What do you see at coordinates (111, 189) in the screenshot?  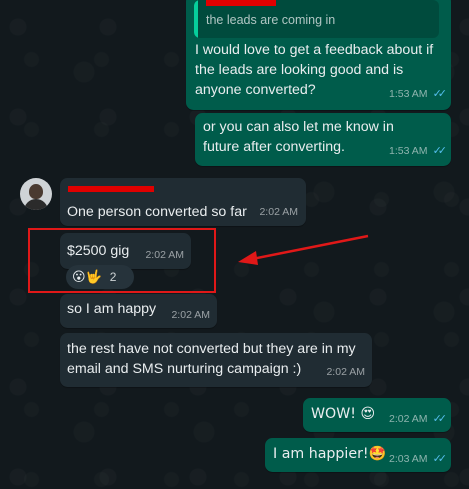 I see `redacted-sender-name` at bounding box center [111, 189].